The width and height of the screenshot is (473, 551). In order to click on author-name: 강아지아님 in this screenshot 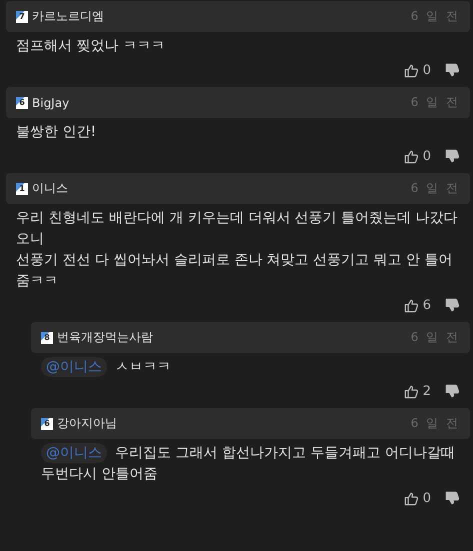, I will do `click(87, 423)`.